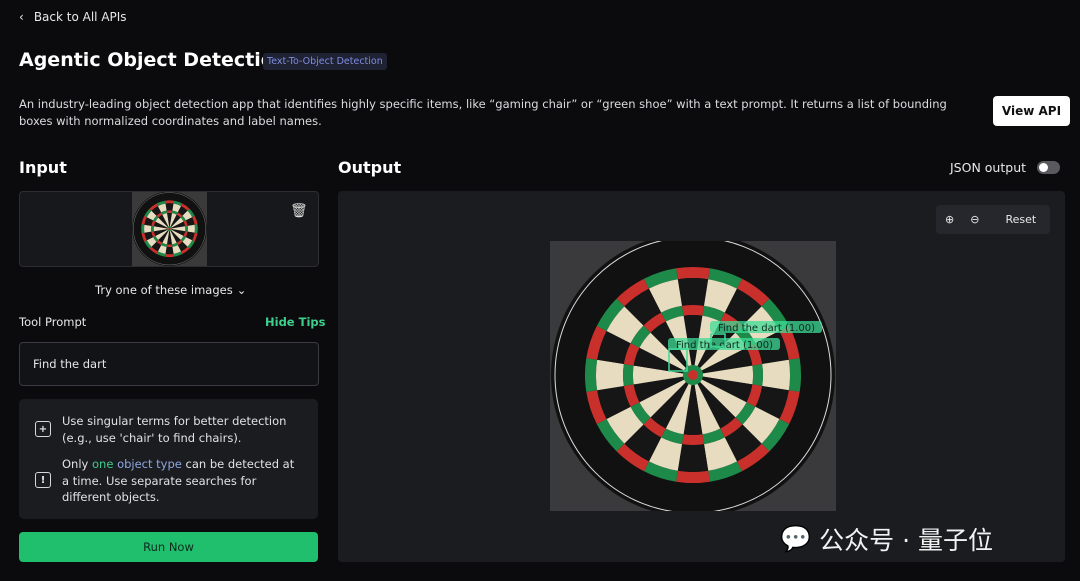 The image size is (1080, 581). What do you see at coordinates (886, 539) in the screenshot?
I see `watermark: 💬 公众号 · 量子位` at bounding box center [886, 539].